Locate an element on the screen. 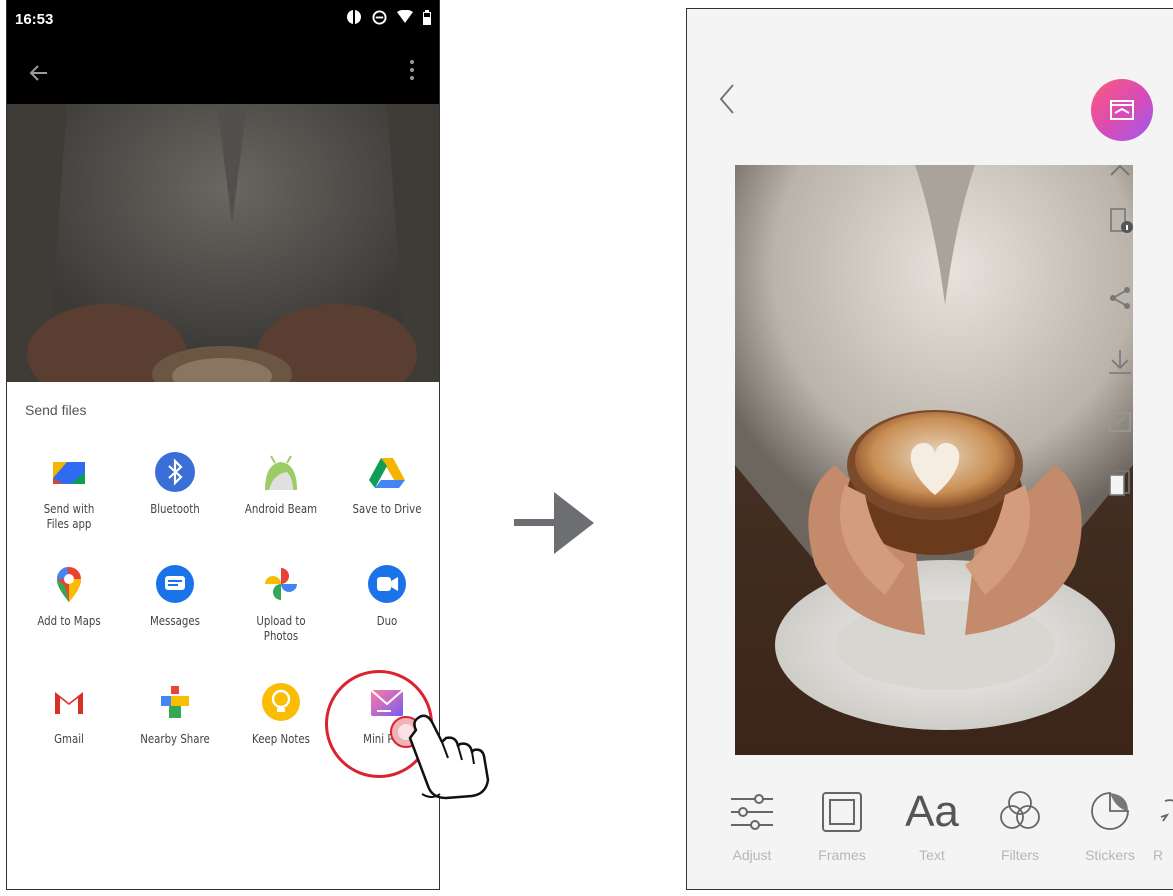 The width and height of the screenshot is (1173, 896). share-target-label: Send with Files app is located at coordinates (69, 516).